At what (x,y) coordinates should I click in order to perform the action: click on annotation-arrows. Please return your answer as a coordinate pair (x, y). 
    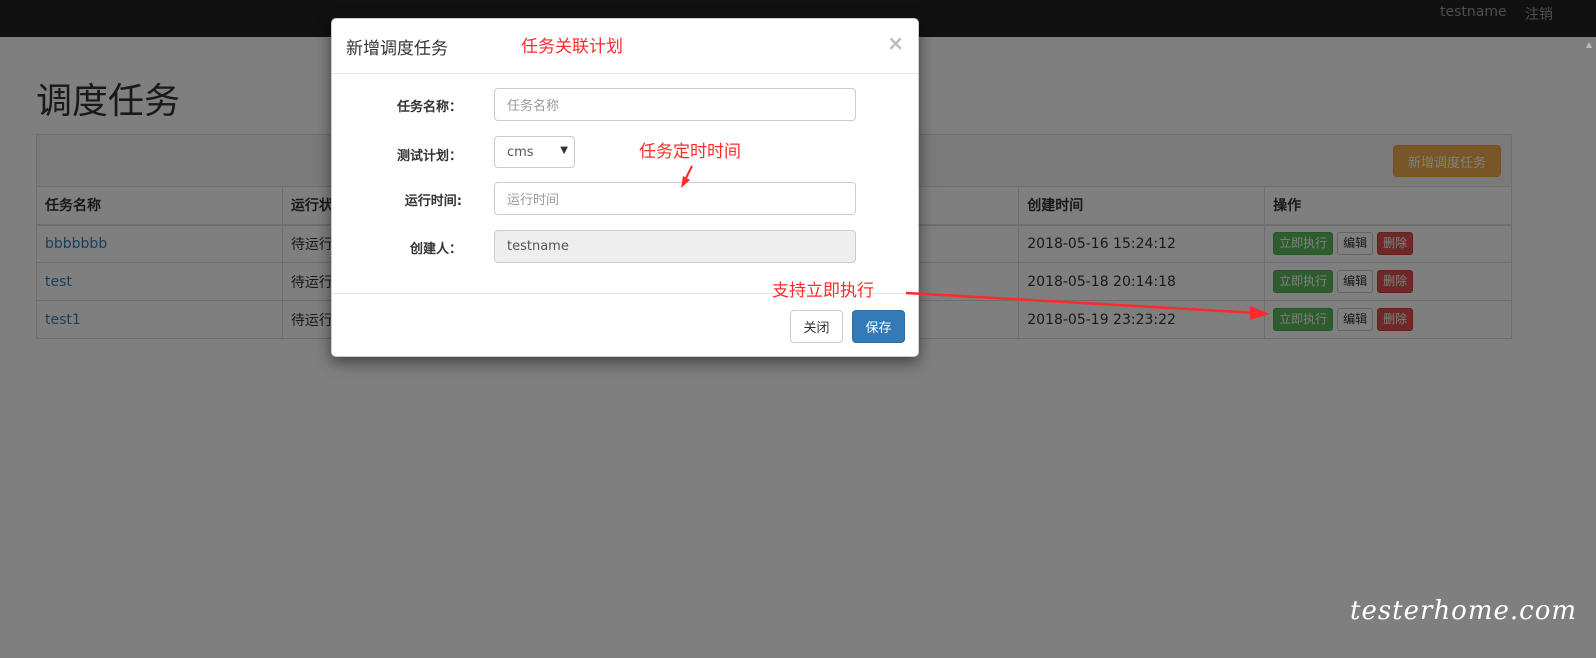
    Looking at the image, I should click on (975, 242).